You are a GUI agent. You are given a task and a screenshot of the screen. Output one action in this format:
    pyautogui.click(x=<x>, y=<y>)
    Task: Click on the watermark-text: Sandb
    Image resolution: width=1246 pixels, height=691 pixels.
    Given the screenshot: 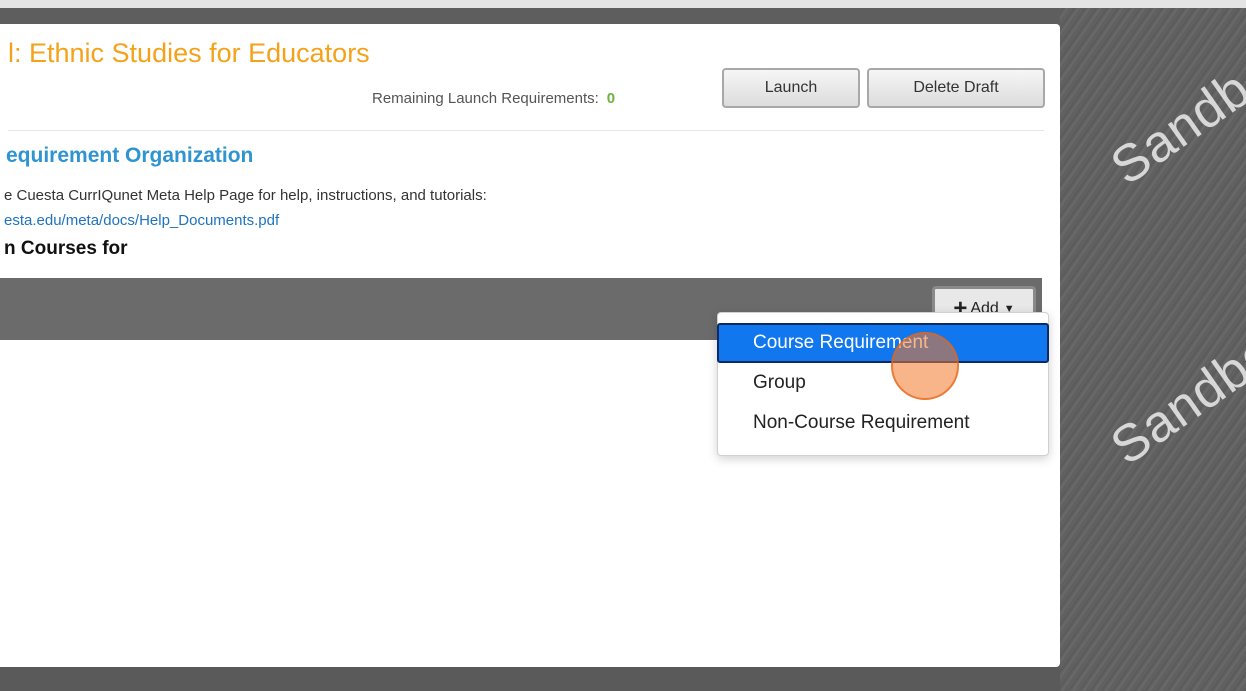 What is the action you would take?
    pyautogui.click(x=1173, y=128)
    